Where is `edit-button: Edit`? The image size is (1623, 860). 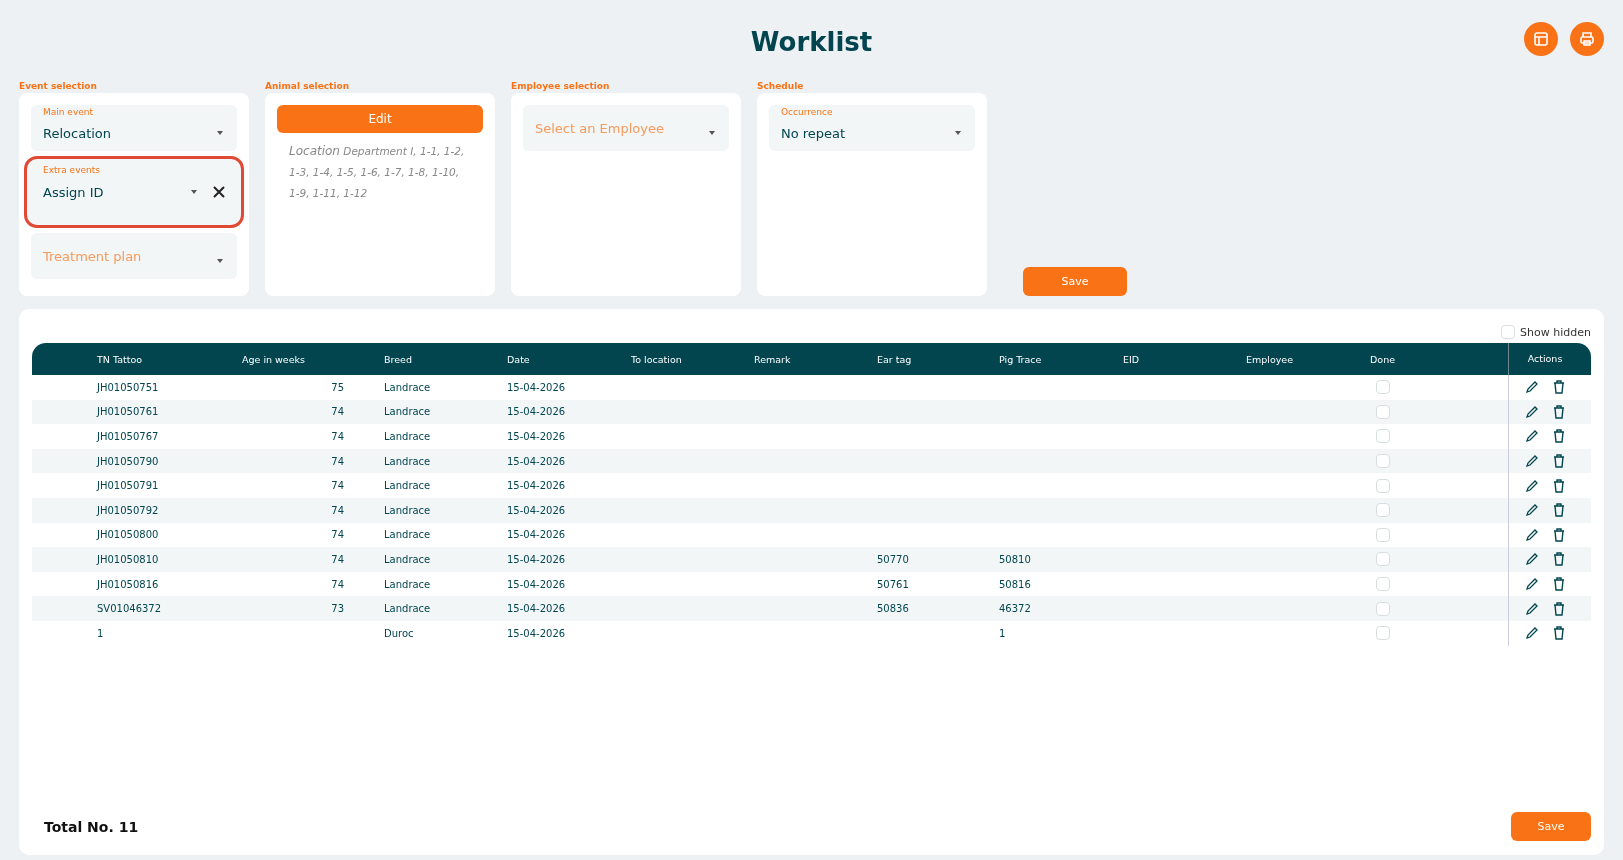 edit-button: Edit is located at coordinates (380, 119).